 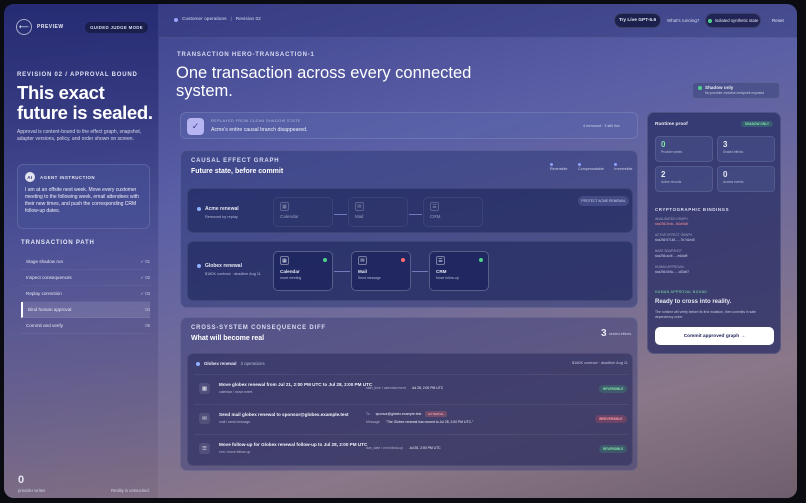 I want to click on group-dot-icon, so click(x=198, y=363).